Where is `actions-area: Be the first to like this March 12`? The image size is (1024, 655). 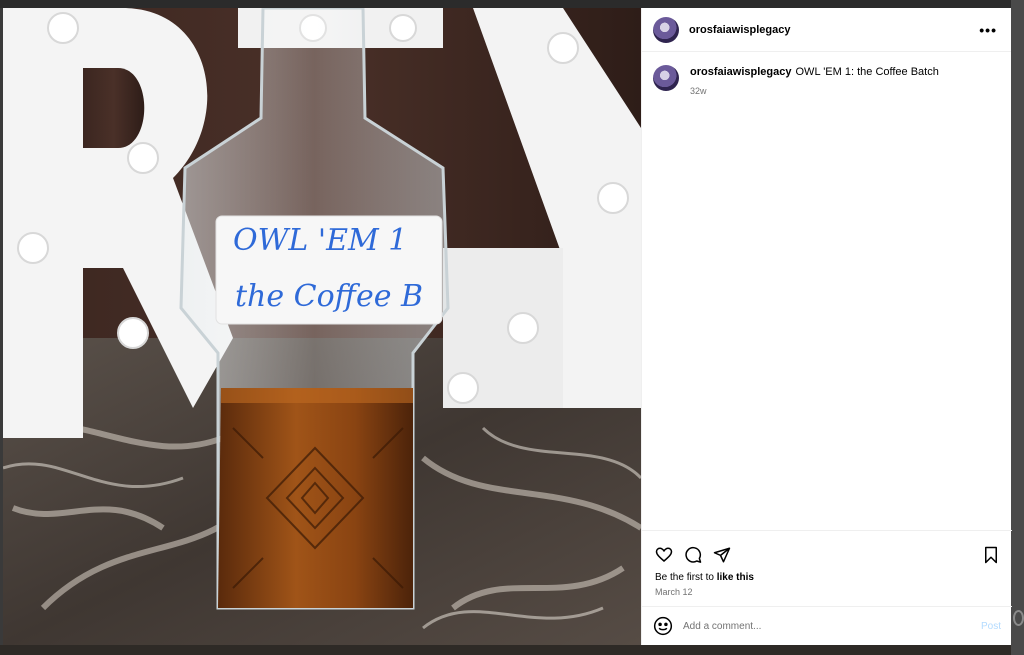
actions-area: Be the first to like this March 12 is located at coordinates (827, 563).